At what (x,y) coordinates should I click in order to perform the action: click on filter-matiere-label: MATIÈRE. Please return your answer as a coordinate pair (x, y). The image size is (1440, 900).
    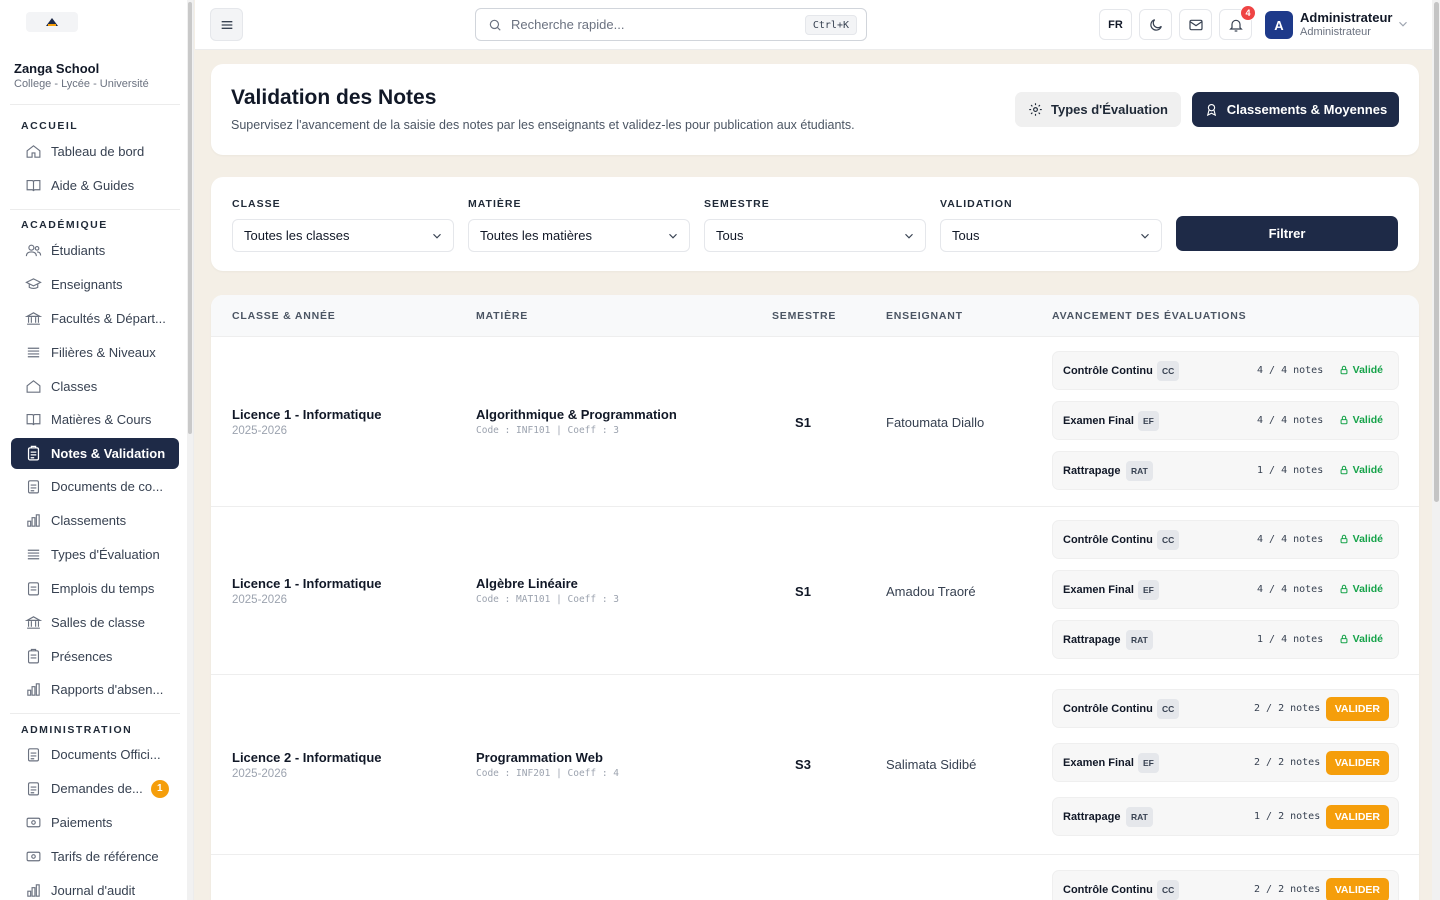
    Looking at the image, I should click on (495, 204).